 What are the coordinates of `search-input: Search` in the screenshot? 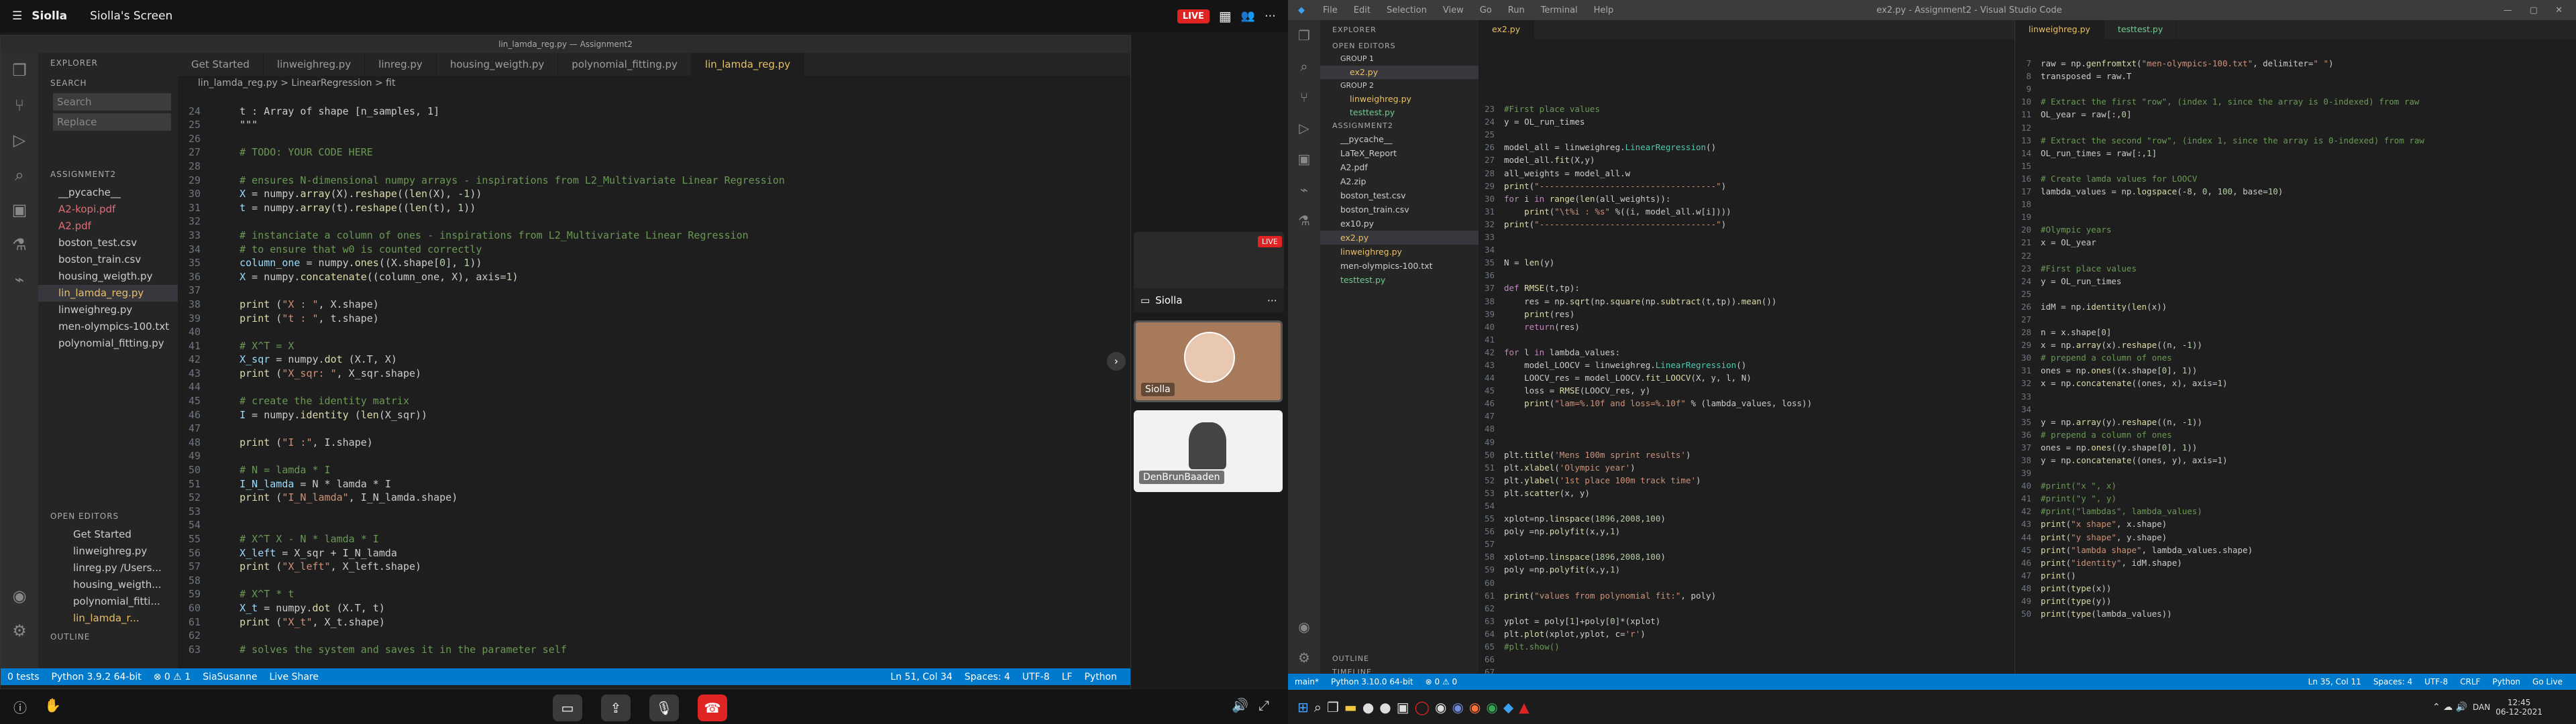 It's located at (112, 102).